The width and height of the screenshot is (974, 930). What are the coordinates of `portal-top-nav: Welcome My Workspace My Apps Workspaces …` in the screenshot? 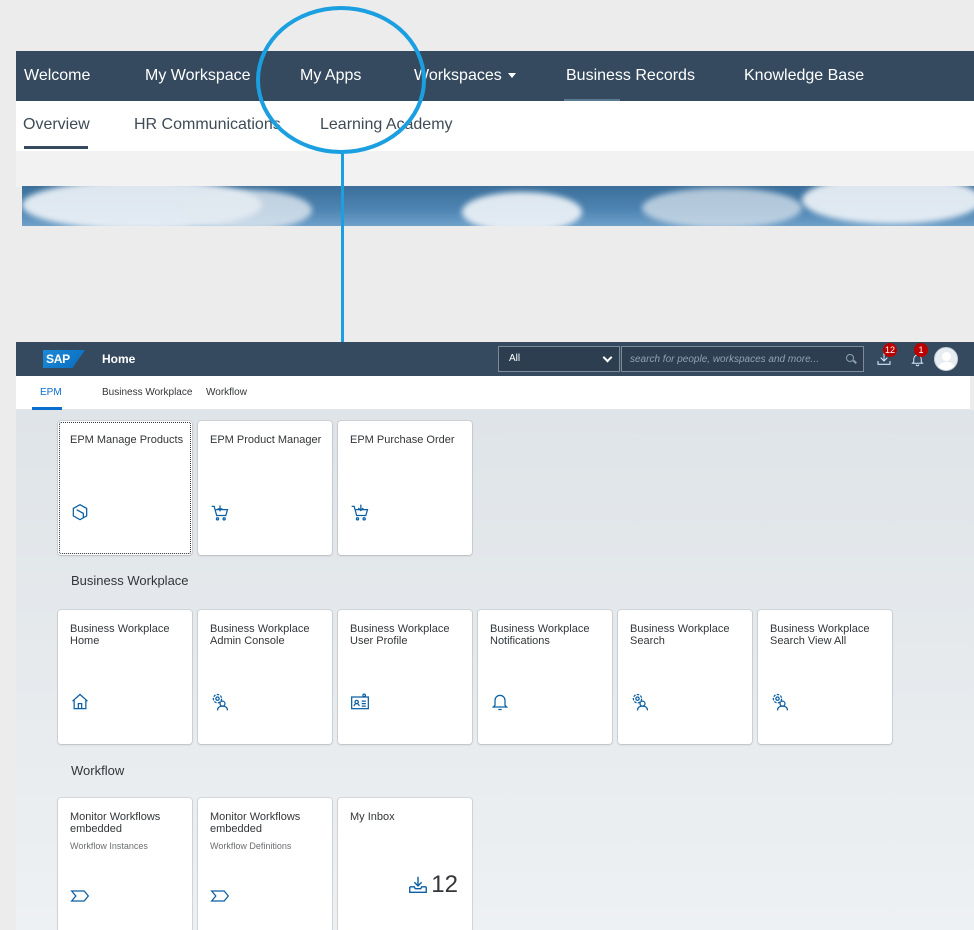 It's located at (495, 76).